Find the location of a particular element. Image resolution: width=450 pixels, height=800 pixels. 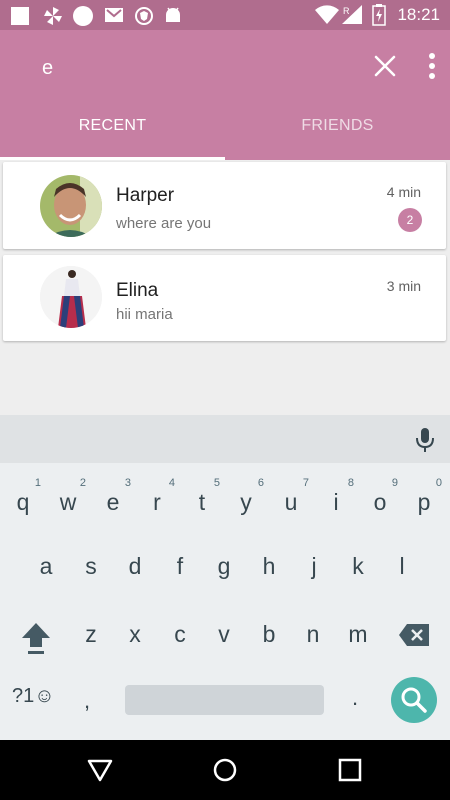

key-char: k is located at coordinates (358, 566).